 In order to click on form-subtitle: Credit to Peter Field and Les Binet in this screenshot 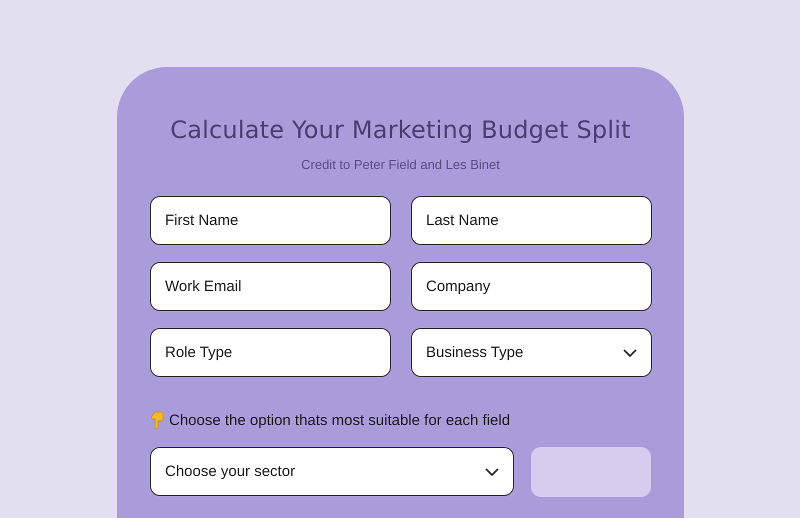, I will do `click(400, 164)`.